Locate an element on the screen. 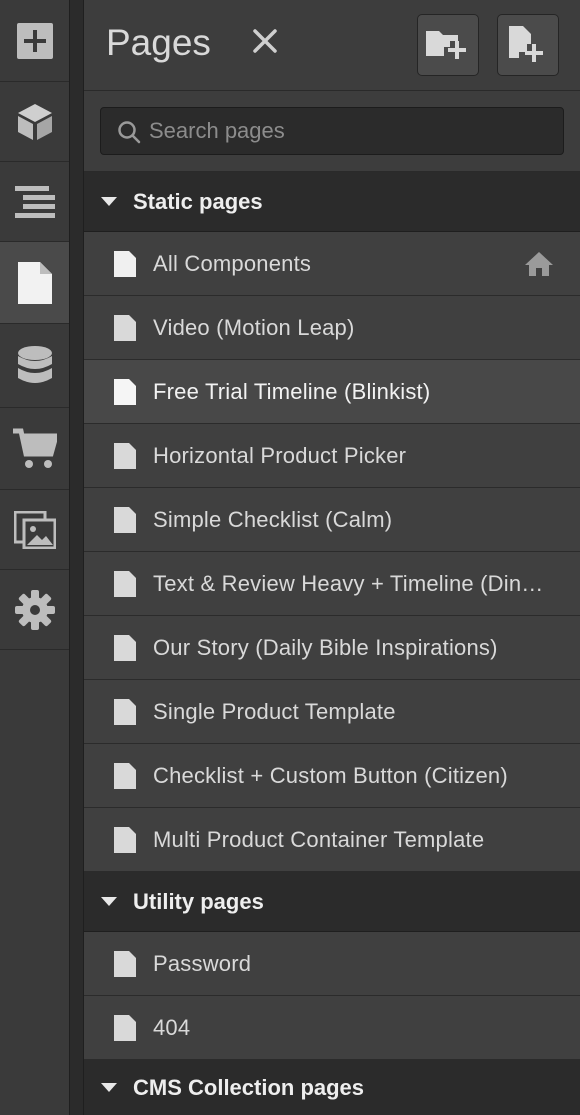 This screenshot has width=580, height=1115. panel-header: Pages is located at coordinates (332, 45).